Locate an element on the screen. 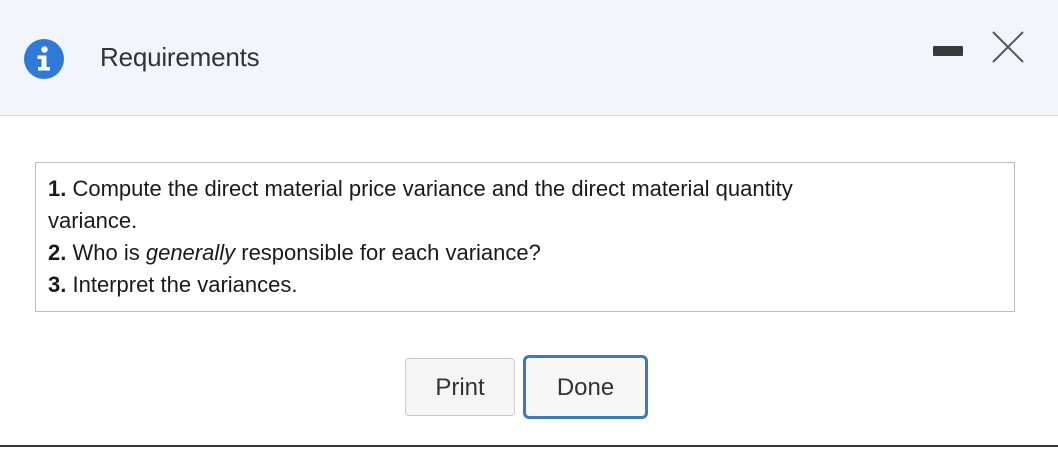 Image resolution: width=1058 pixels, height=449 pixels. requirement-text: Interpret the variances. is located at coordinates (185, 284).